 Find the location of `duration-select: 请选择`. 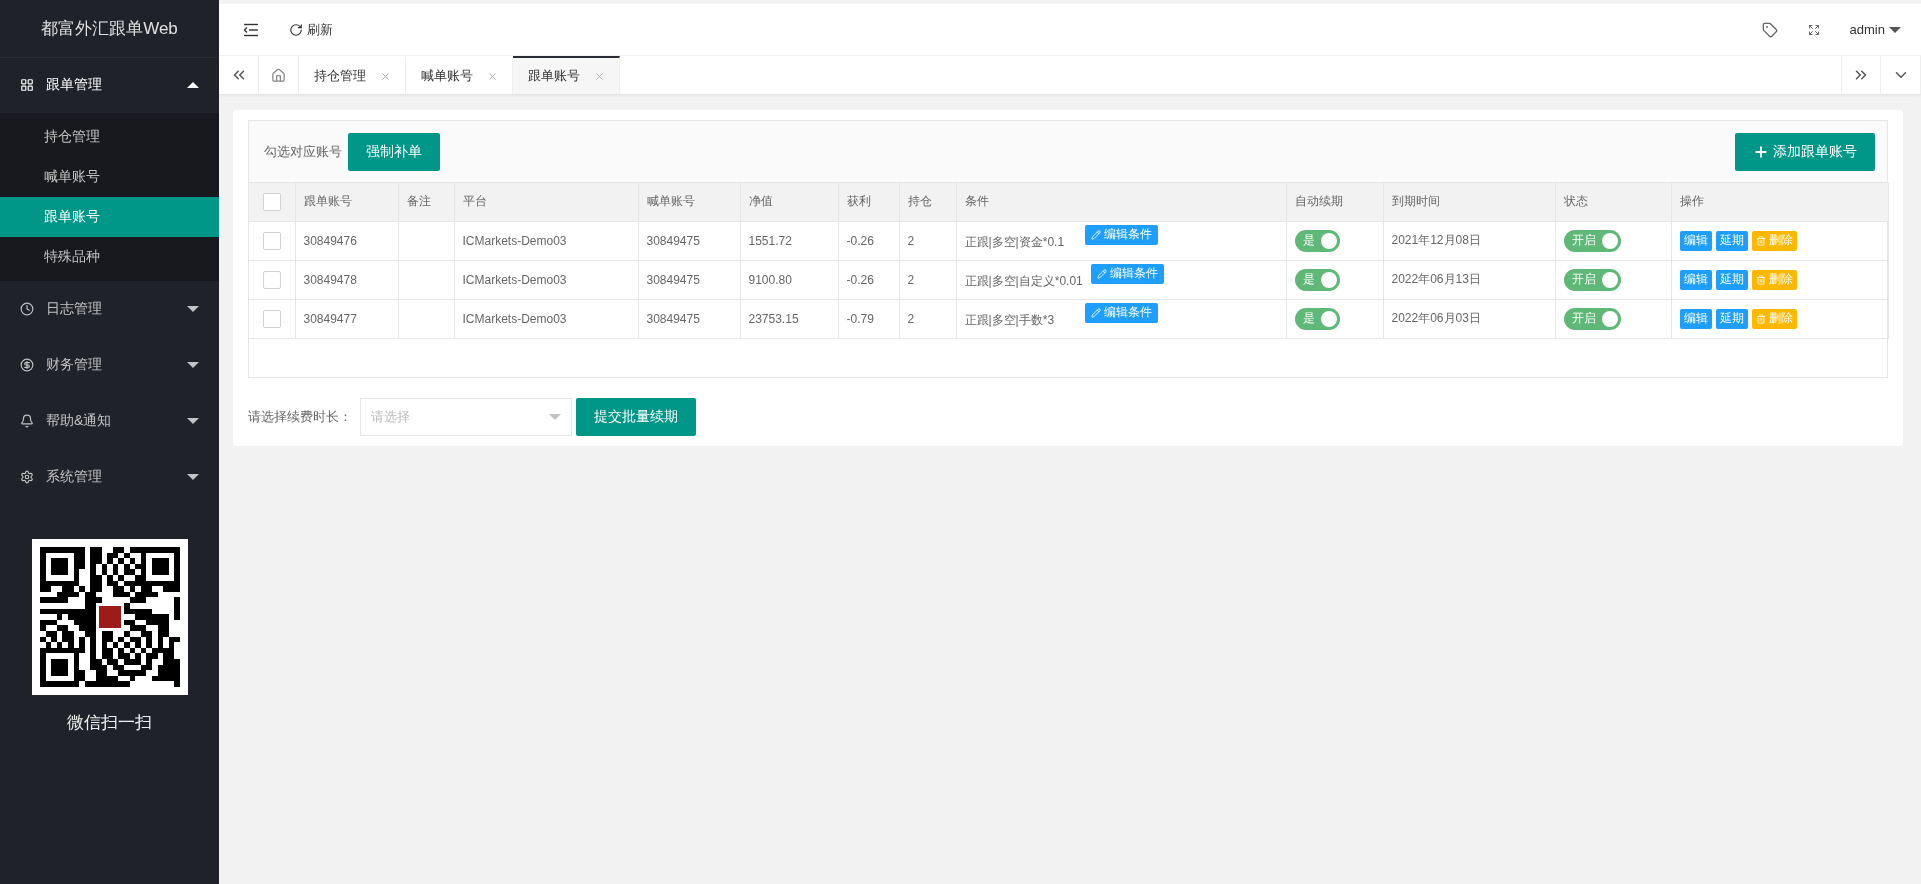

duration-select: 请选择 is located at coordinates (466, 416).